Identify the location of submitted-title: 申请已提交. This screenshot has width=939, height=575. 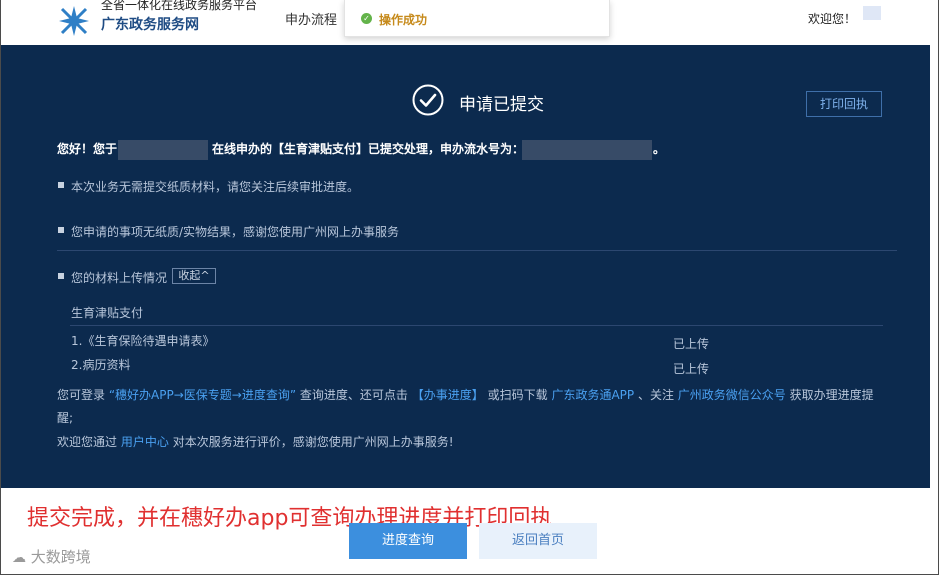
(501, 105).